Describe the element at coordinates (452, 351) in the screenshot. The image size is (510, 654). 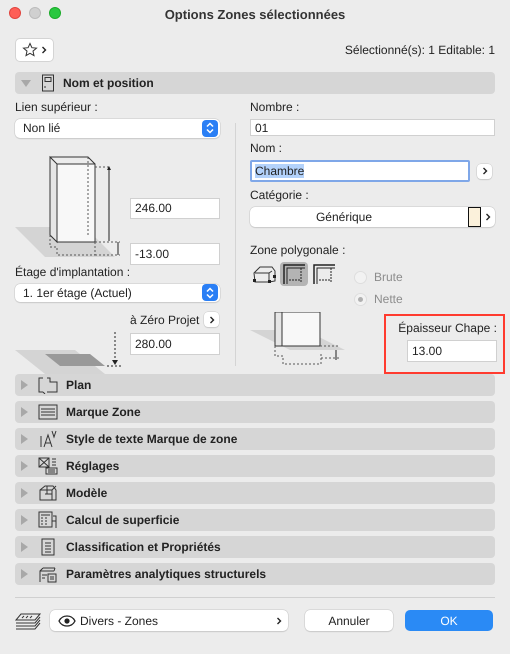
I see `screed-thickness-field: 13.00` at that location.